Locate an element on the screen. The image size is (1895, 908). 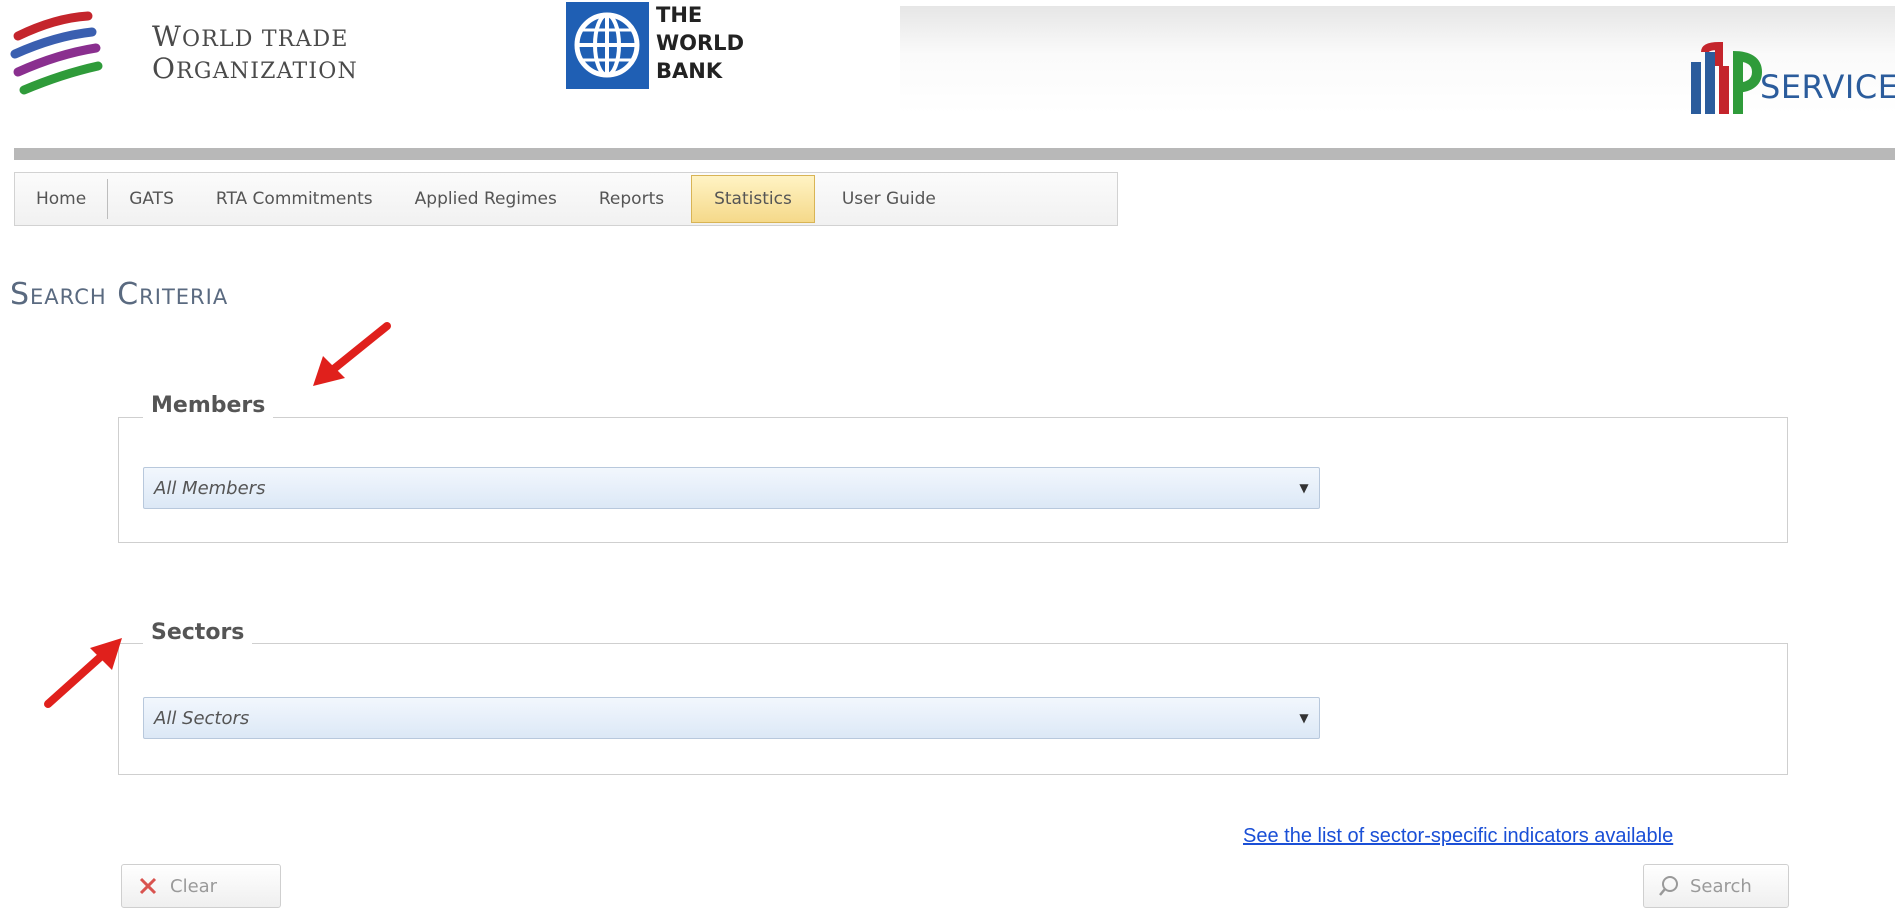
nav-home: Home is located at coordinates (61, 199).